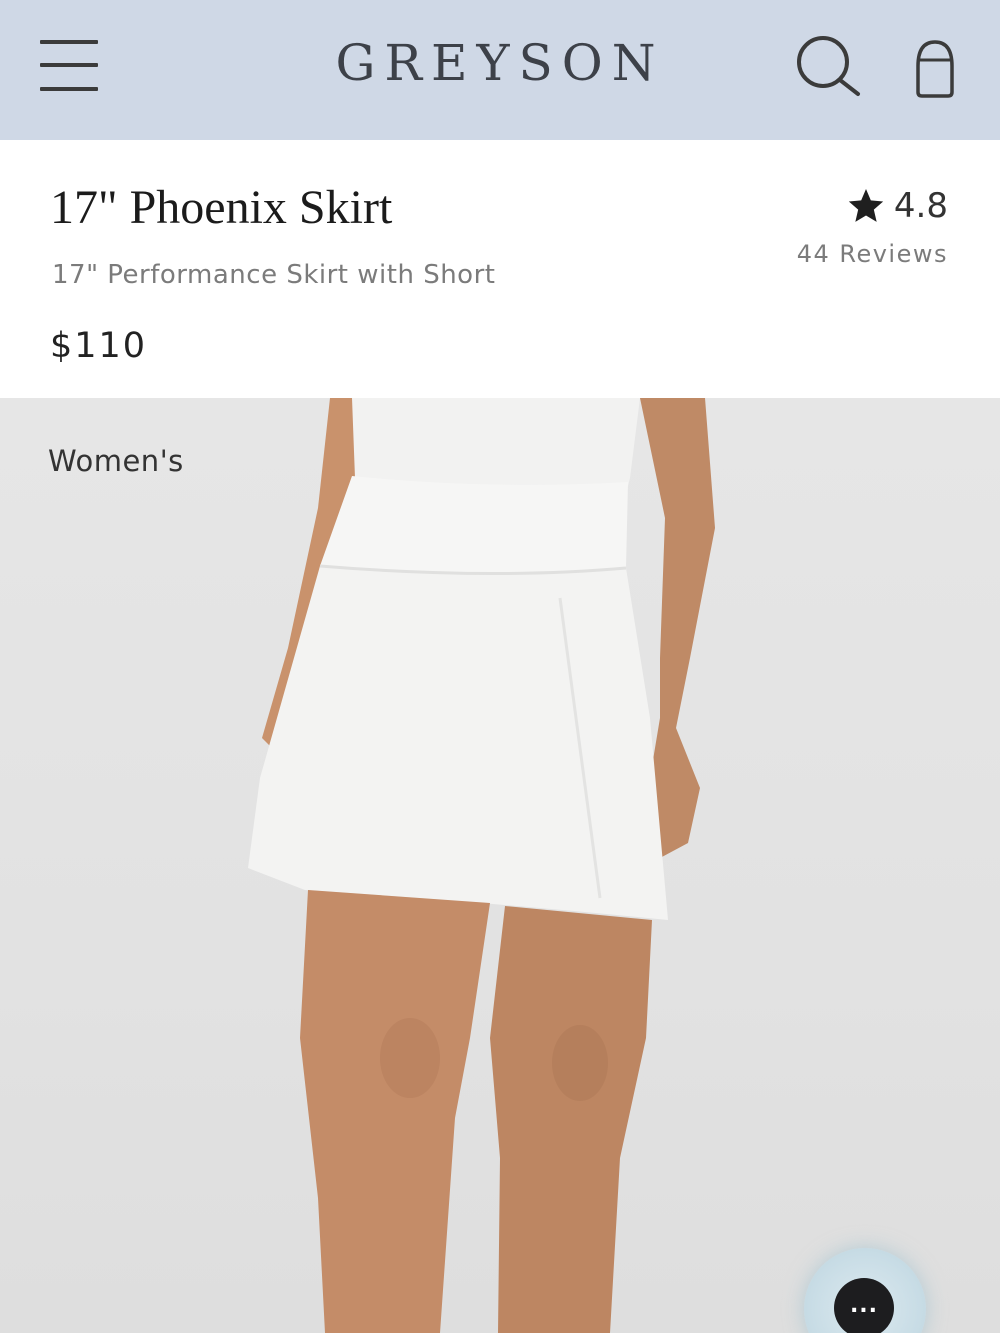 This screenshot has height=1333, width=1000. Describe the element at coordinates (866, 205) in the screenshot. I see `star-icon` at that location.